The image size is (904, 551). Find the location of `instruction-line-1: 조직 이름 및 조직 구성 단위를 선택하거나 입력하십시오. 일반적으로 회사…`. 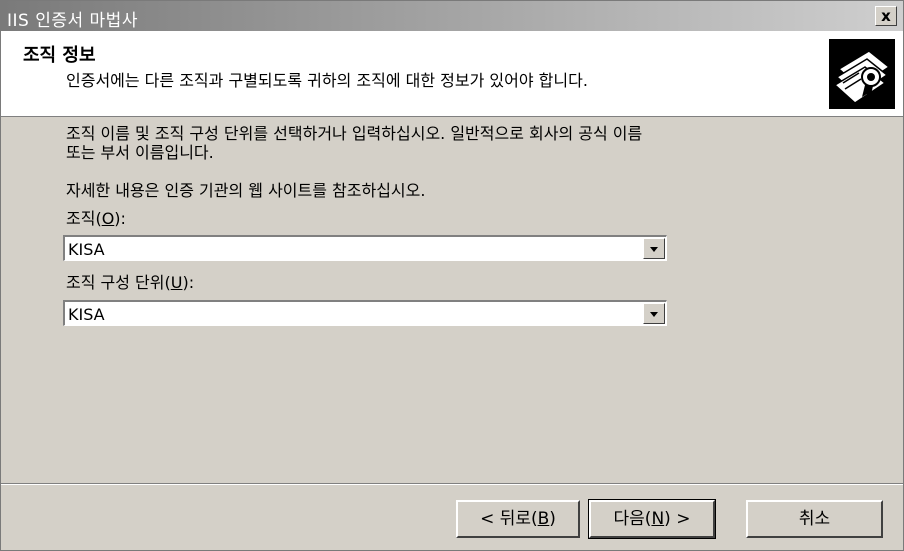

instruction-line-1: 조직 이름 및 조직 구성 단위를 선택하거나 입력하십시오. 일반적으로 회사… is located at coordinates (354, 133).